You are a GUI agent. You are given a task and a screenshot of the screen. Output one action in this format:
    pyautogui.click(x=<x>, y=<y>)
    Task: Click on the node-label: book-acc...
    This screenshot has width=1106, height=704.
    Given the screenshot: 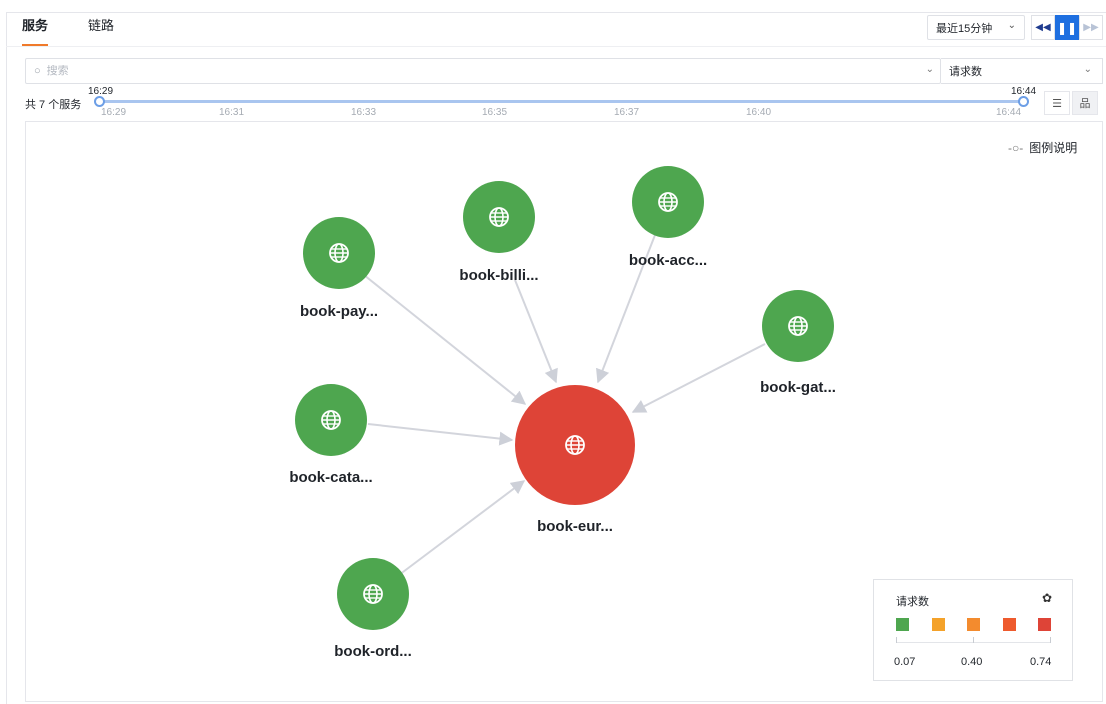 What is the action you would take?
    pyautogui.click(x=668, y=260)
    